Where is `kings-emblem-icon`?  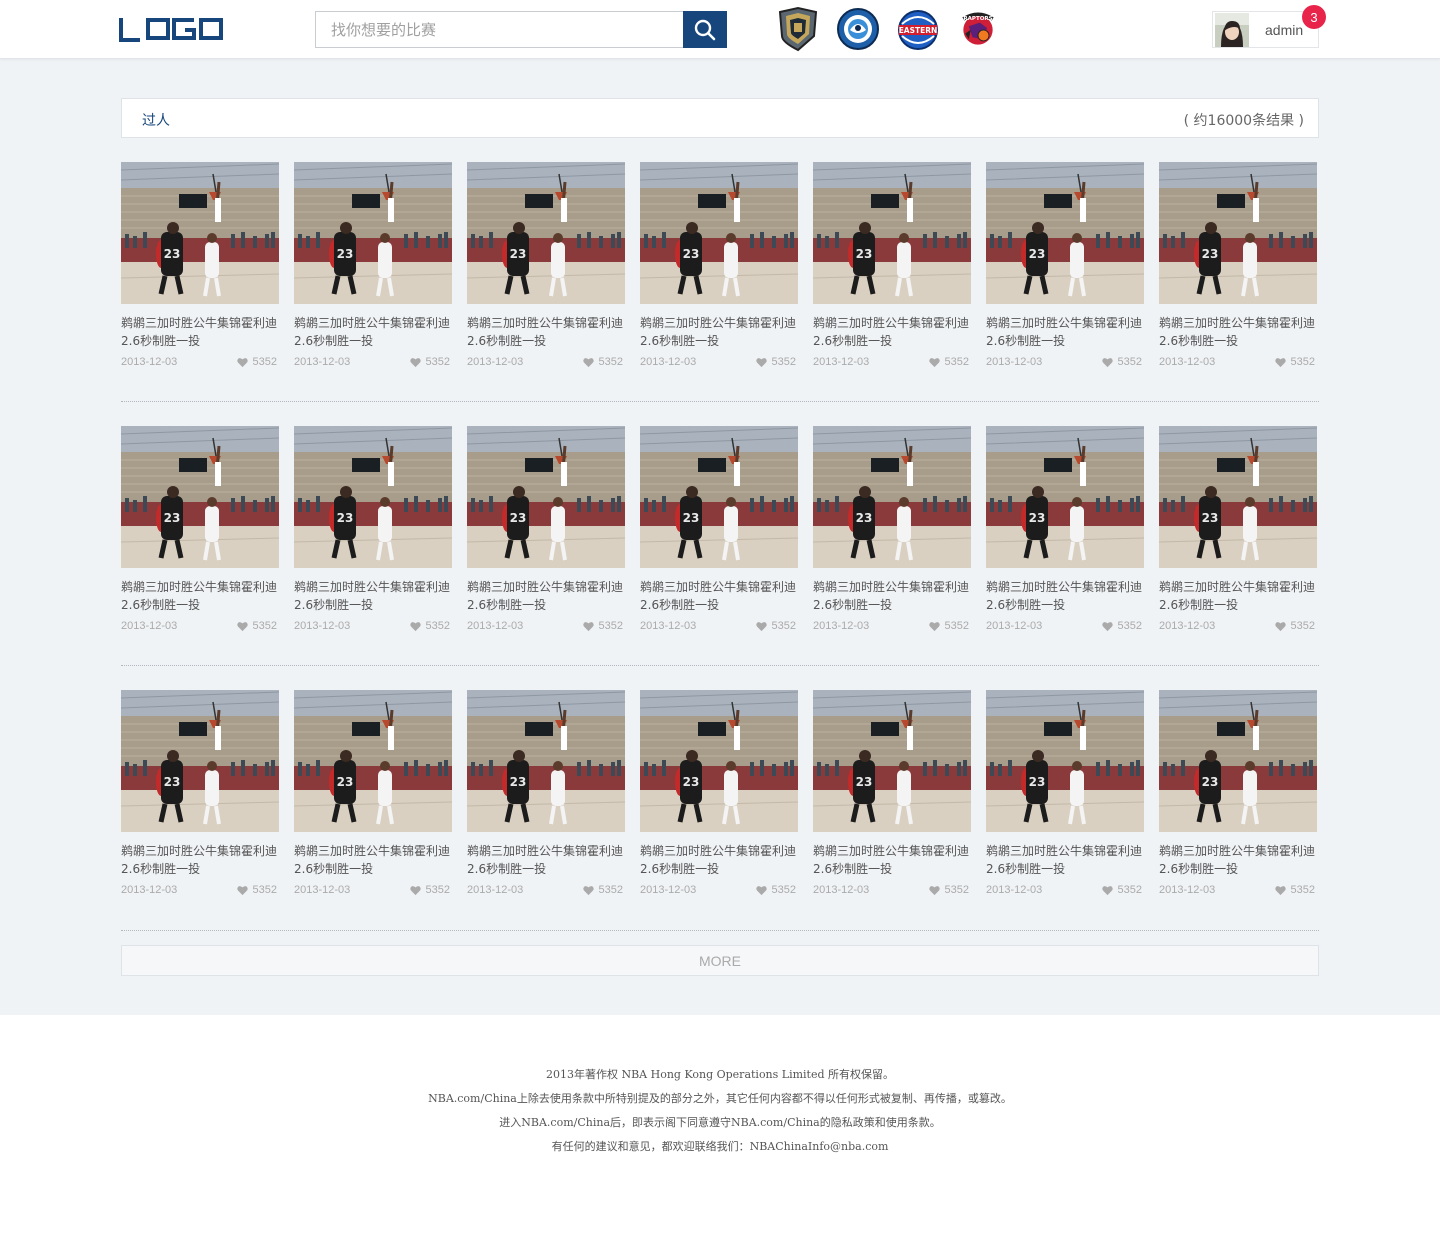
kings-emblem-icon is located at coordinates (798, 29).